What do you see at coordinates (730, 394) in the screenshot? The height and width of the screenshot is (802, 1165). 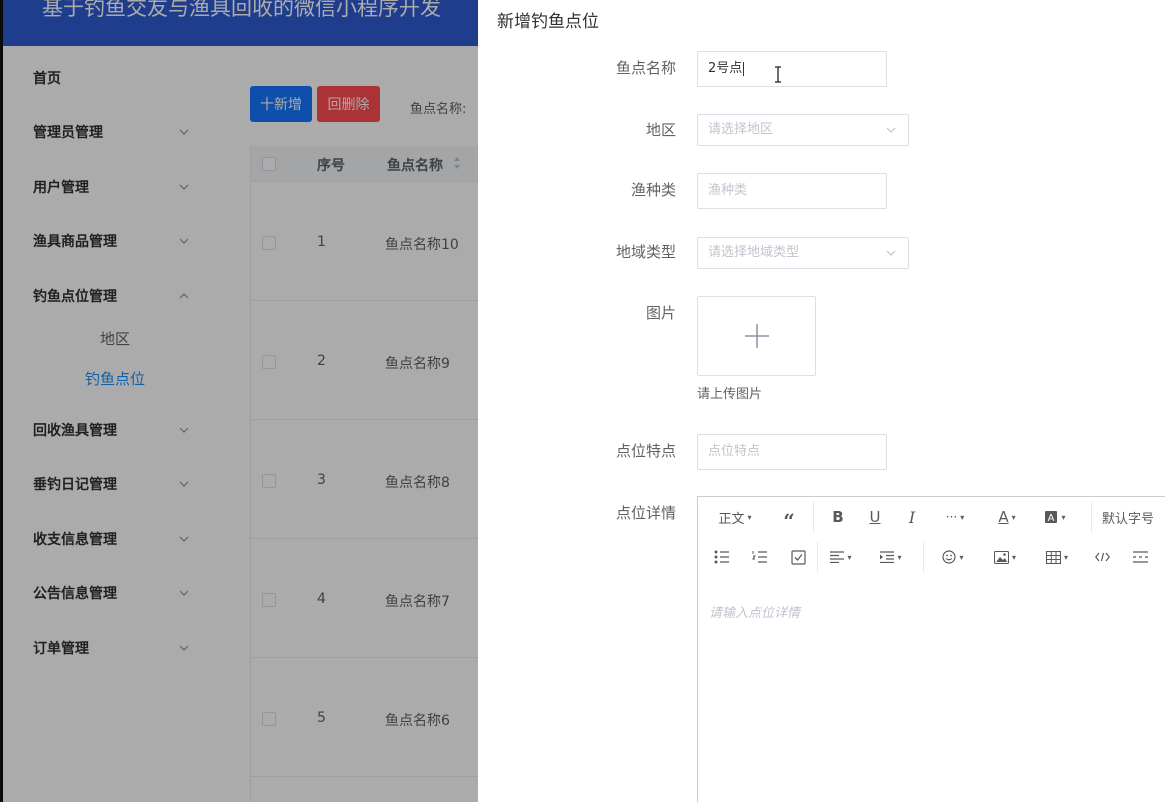 I see `image-upload-tip: 请上传图片` at bounding box center [730, 394].